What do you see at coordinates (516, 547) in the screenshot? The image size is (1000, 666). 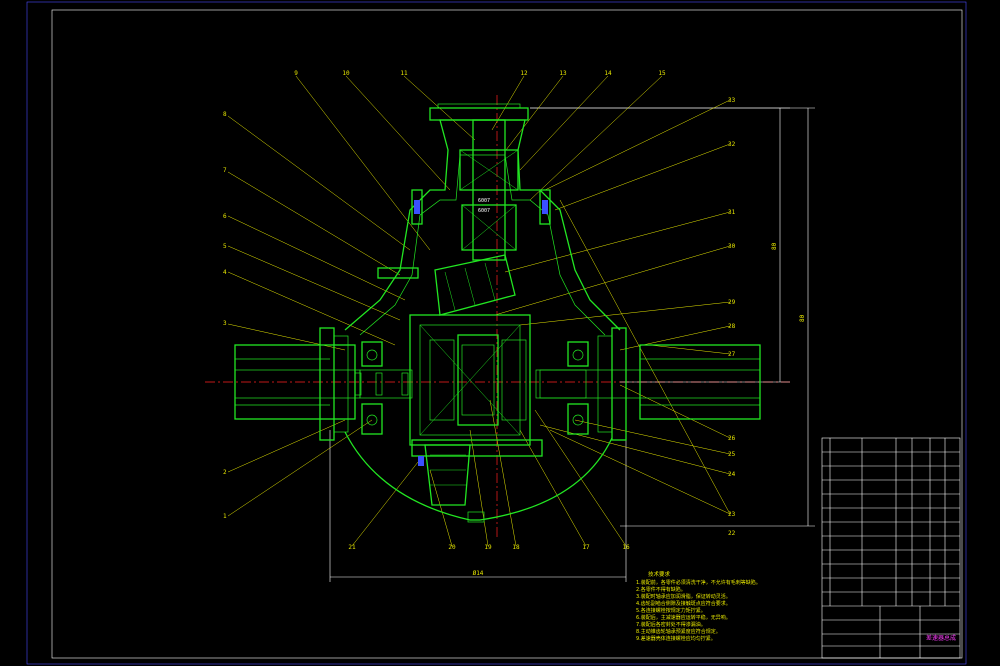 I see `callout-label: 18` at bounding box center [516, 547].